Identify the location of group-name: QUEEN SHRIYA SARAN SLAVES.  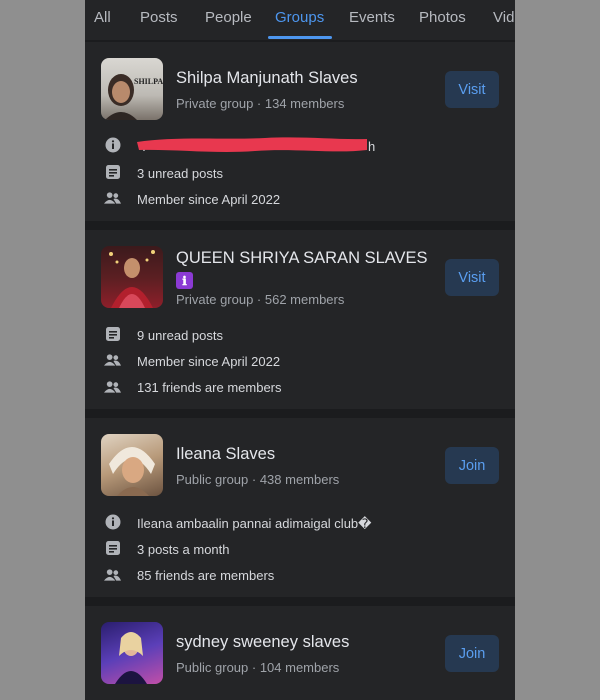
(302, 258).